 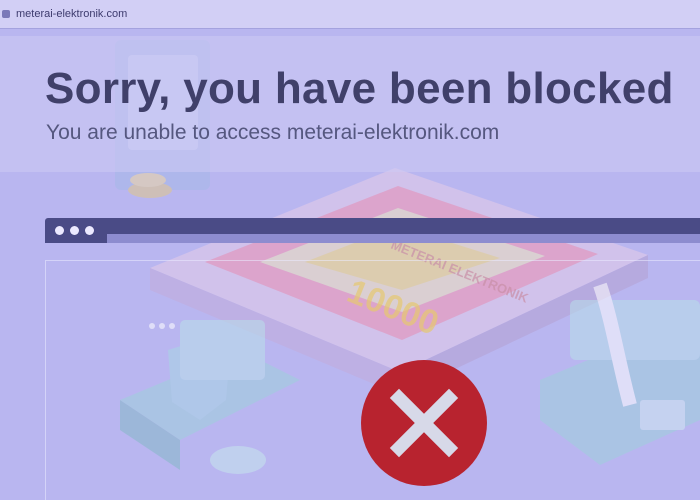 I want to click on browser-address-bar: meterai-elektronik.com, so click(x=350, y=14).